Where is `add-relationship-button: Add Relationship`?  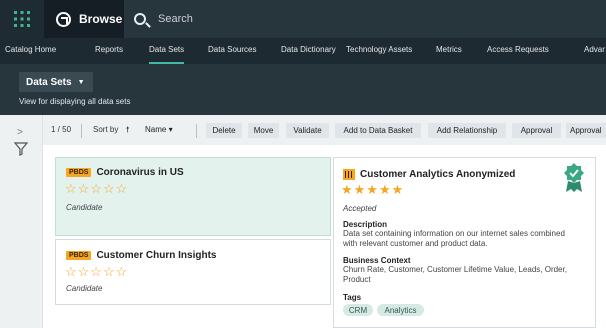
add-relationship-button: Add Relationship is located at coordinates (467, 130).